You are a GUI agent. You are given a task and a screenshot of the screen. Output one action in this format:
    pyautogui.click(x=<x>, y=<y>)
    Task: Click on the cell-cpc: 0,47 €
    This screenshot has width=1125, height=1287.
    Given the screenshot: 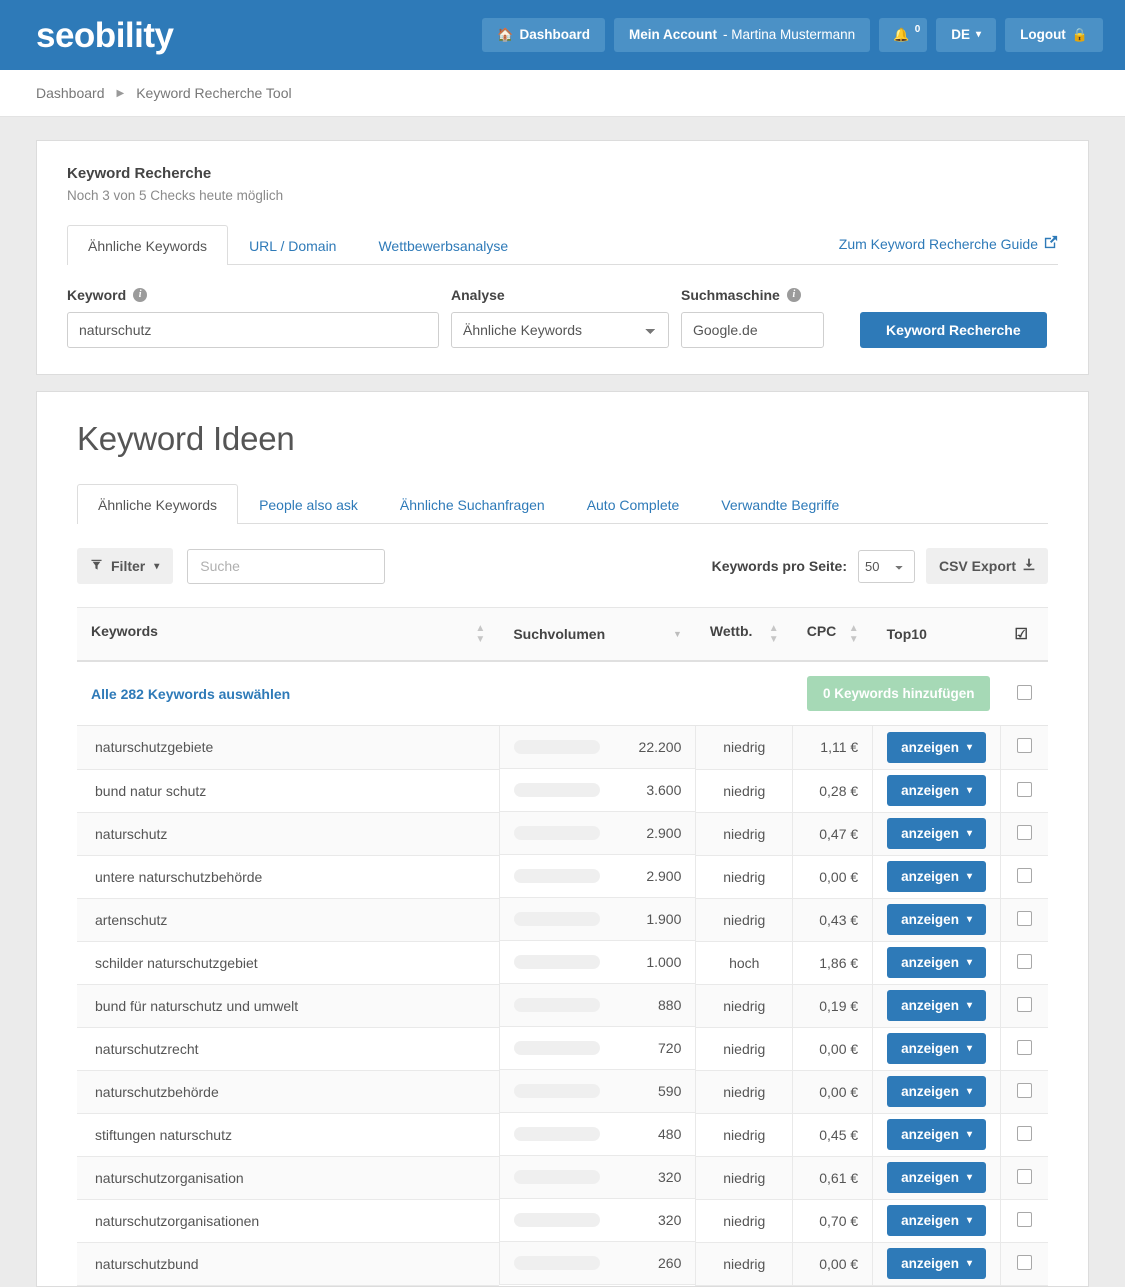 What is the action you would take?
    pyautogui.click(x=832, y=834)
    